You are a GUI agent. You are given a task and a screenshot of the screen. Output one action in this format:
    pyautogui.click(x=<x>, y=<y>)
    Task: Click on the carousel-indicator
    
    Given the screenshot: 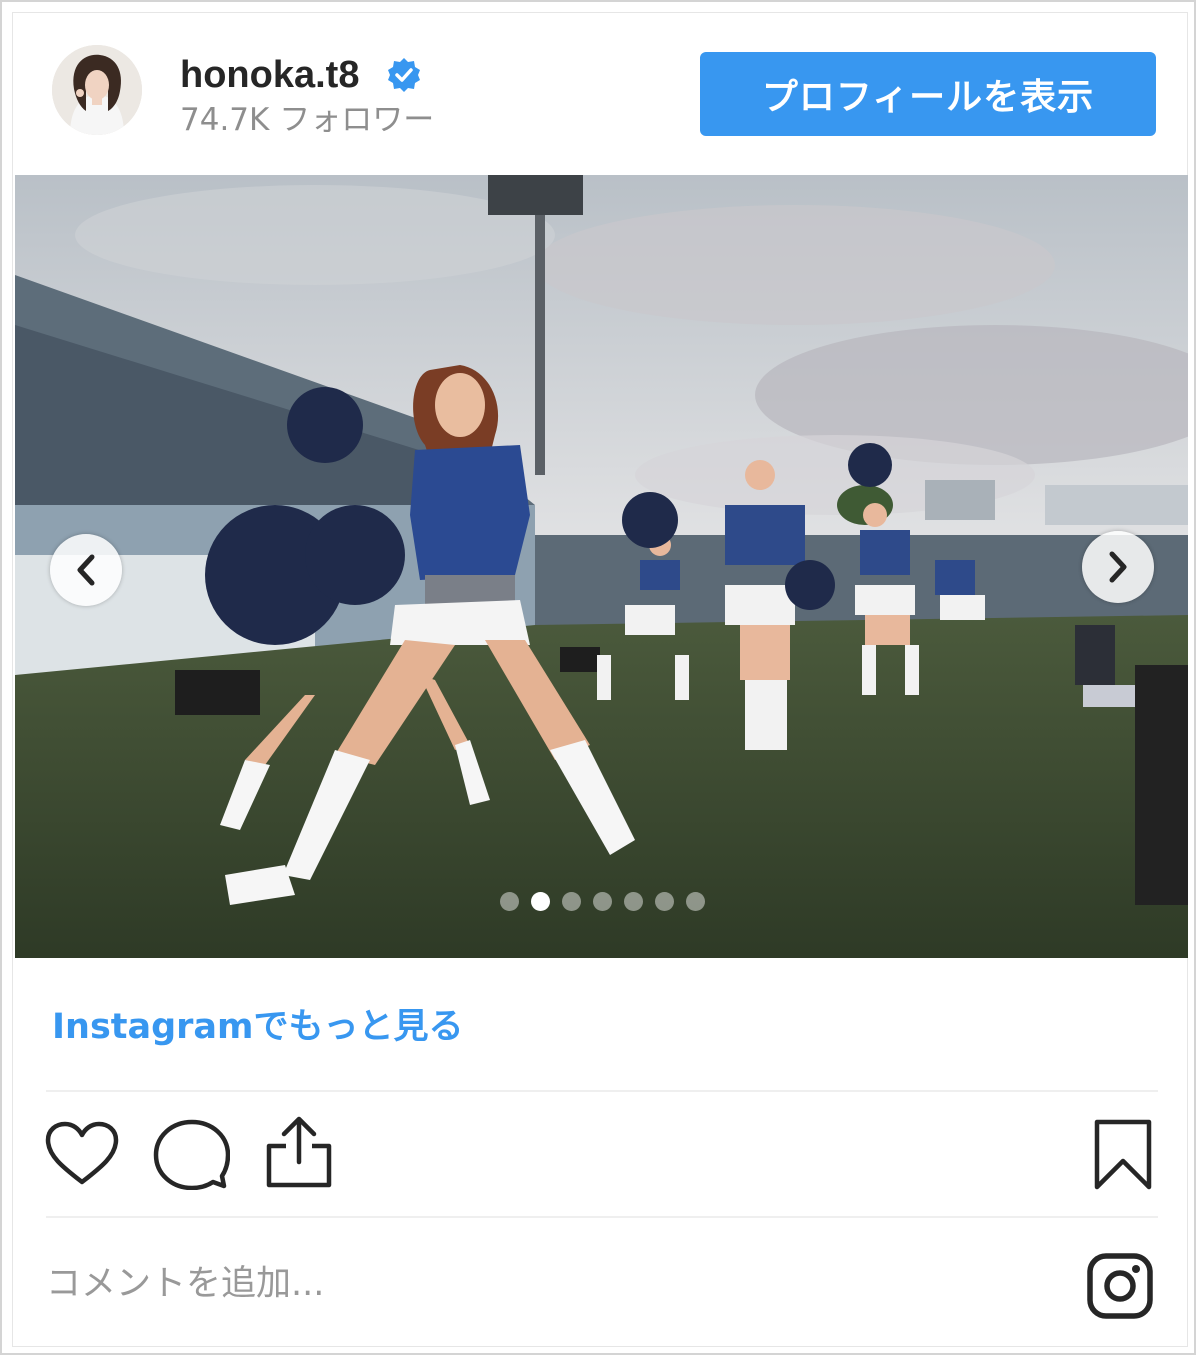 What is the action you would take?
    pyautogui.click(x=602, y=901)
    